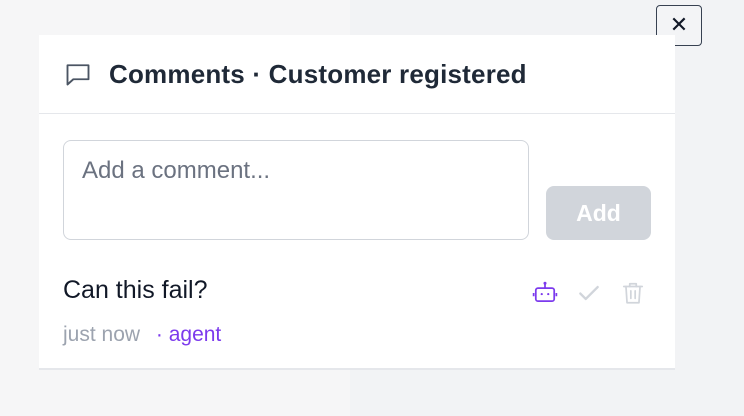 Image resolution: width=744 pixels, height=416 pixels. Describe the element at coordinates (188, 334) in the screenshot. I see `comment-author: · agent` at that location.